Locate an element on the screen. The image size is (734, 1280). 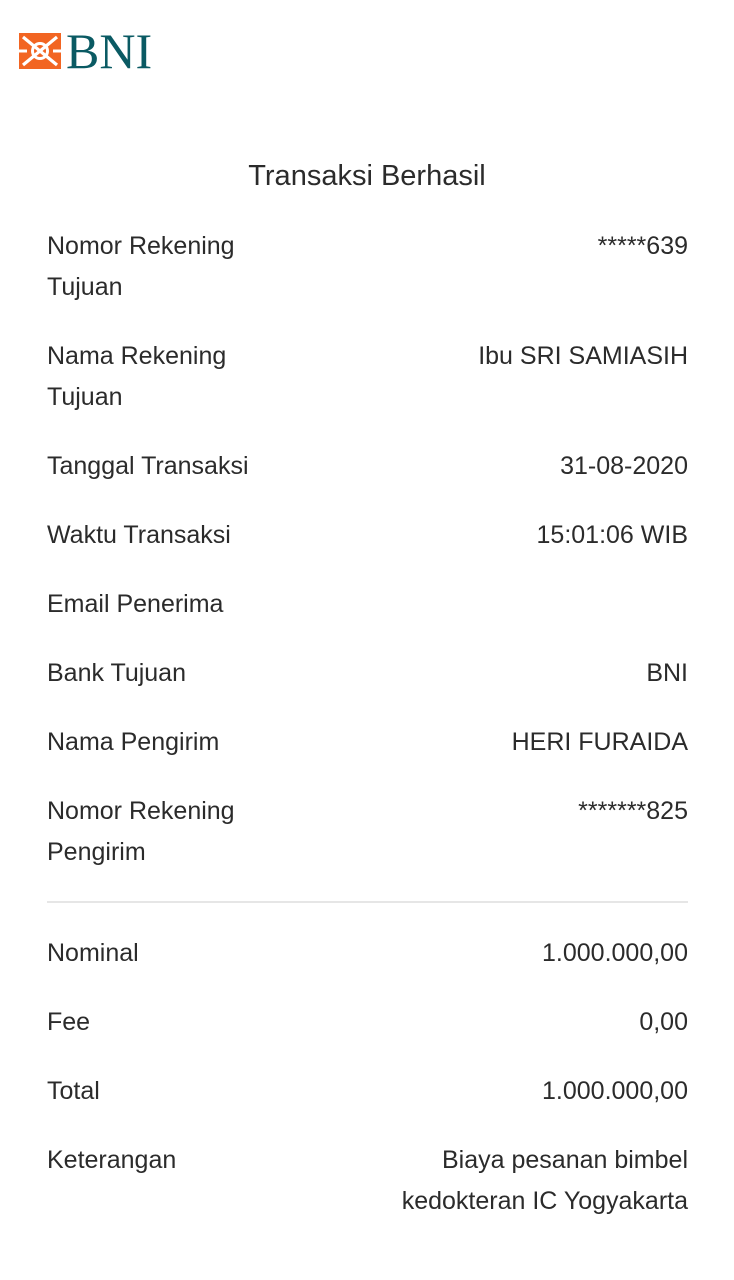
detail-label: Nomor Rekening Tujuan is located at coordinates (141, 266).